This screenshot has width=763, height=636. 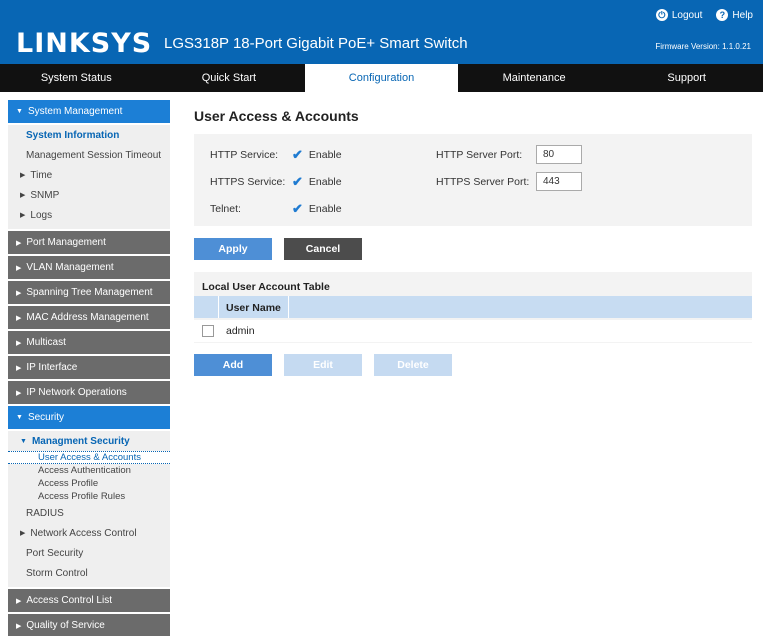 What do you see at coordinates (253, 308) in the screenshot?
I see `column-user-name: User Name` at bounding box center [253, 308].